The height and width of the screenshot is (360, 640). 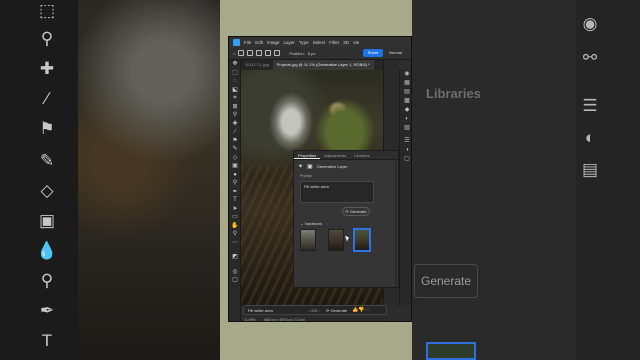 What do you see at coordinates (311, 223) in the screenshot?
I see `variations-header: ⌄ Variations` at bounding box center [311, 223].